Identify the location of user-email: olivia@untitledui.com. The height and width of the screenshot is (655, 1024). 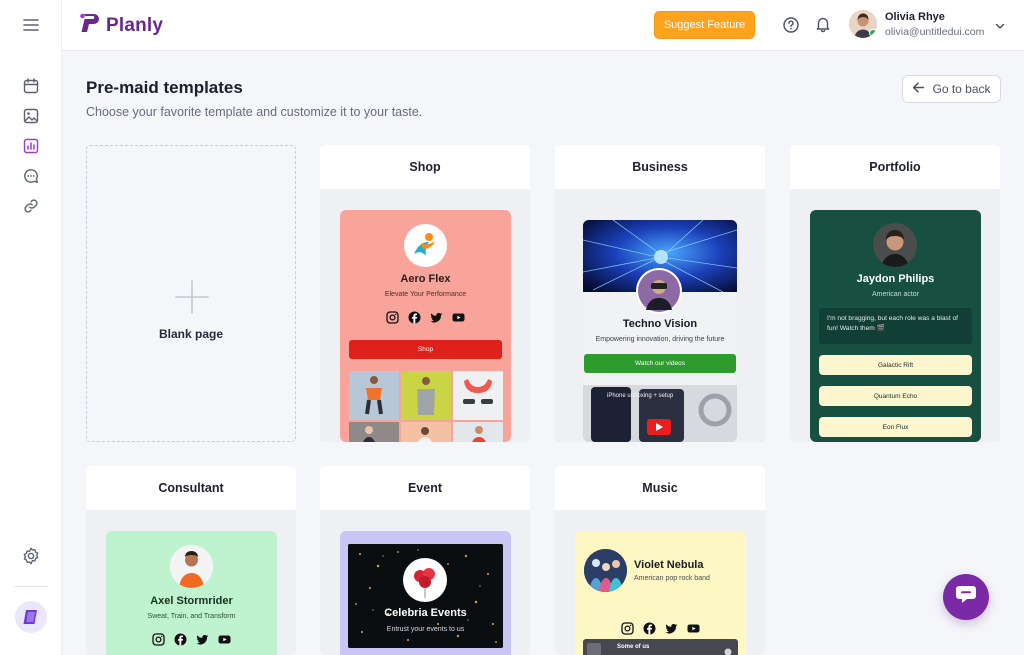
(935, 31).